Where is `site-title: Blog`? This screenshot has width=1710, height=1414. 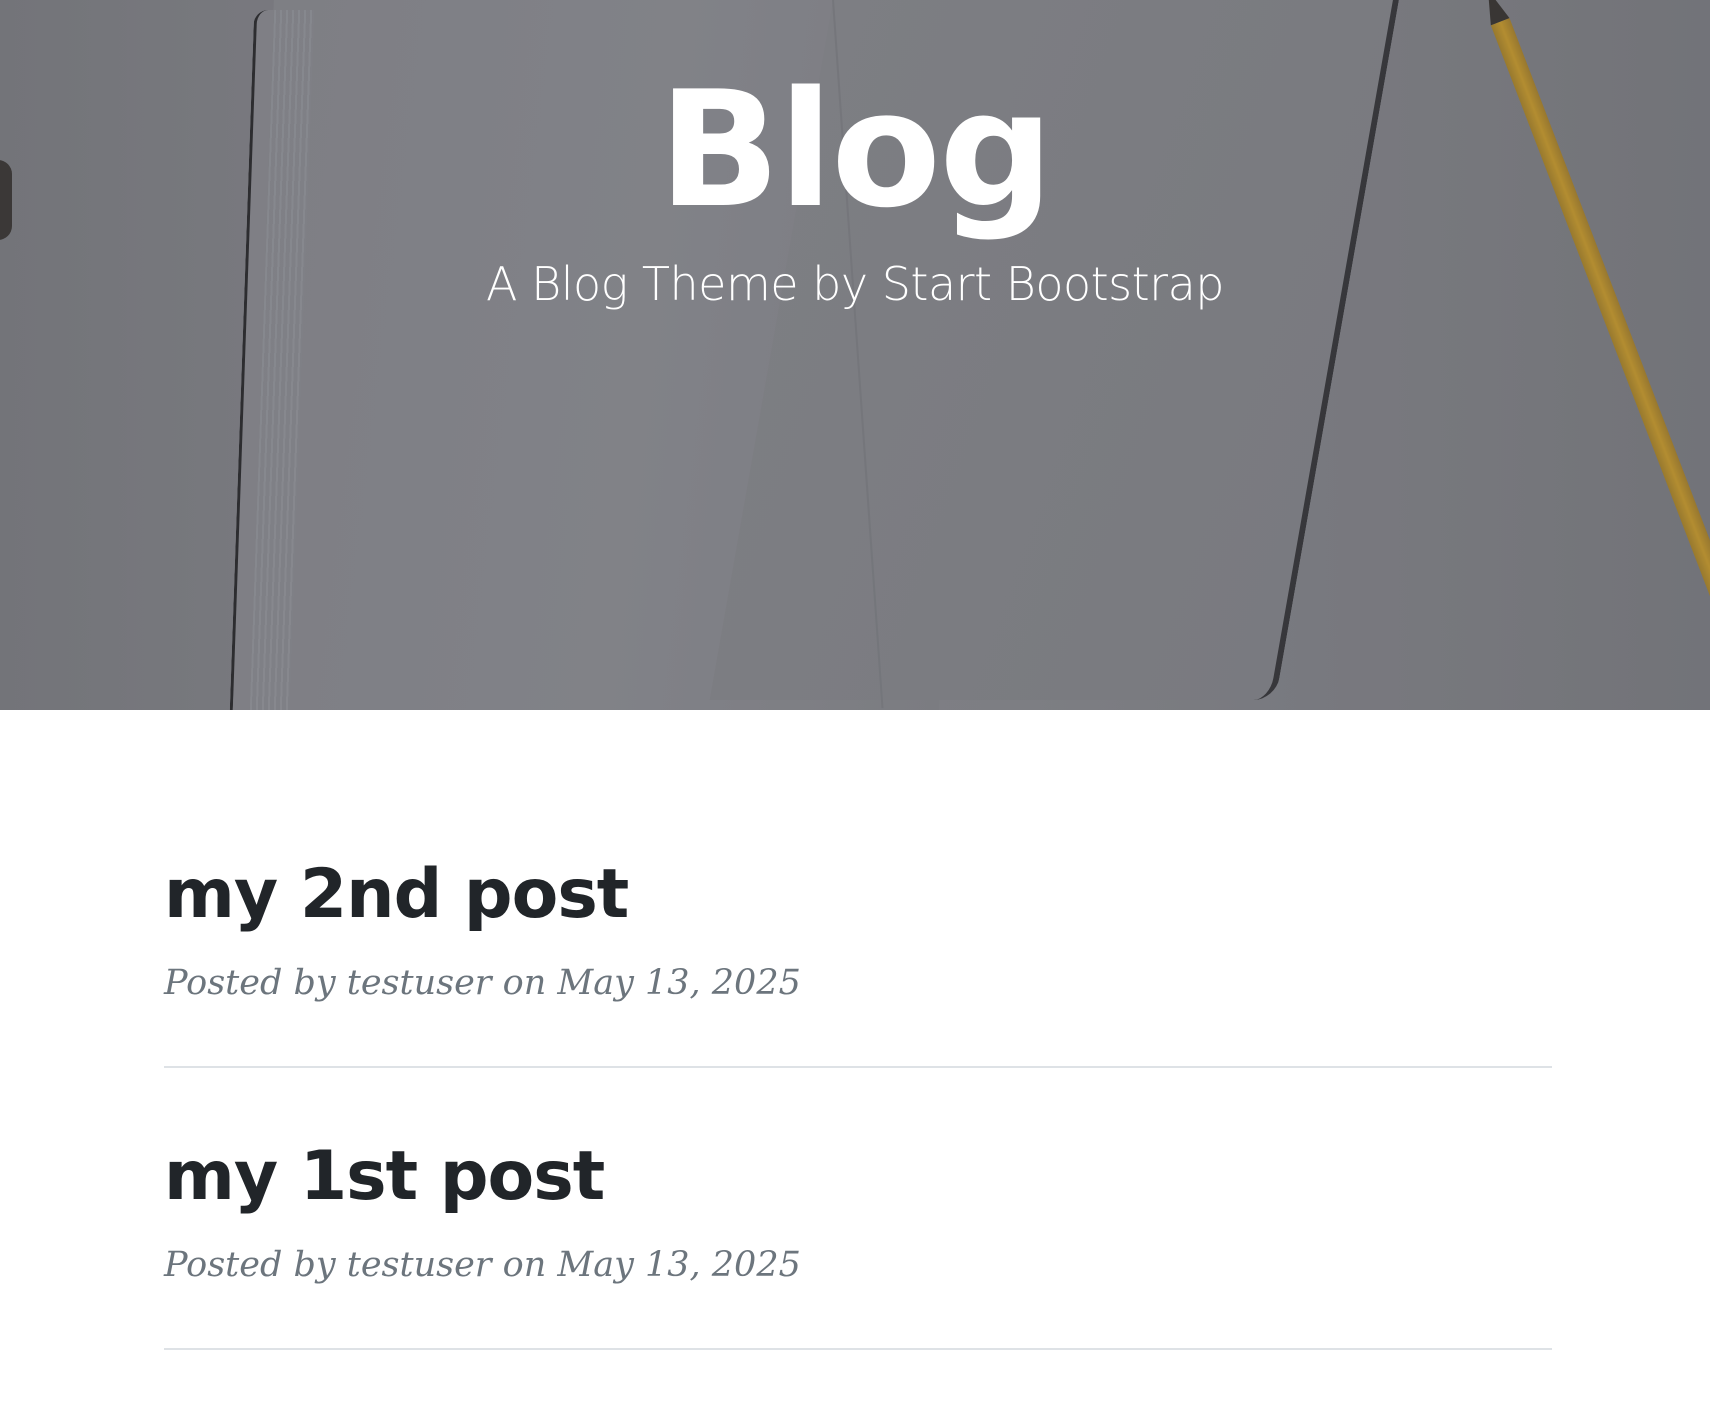 site-title: Blog is located at coordinates (855, 149).